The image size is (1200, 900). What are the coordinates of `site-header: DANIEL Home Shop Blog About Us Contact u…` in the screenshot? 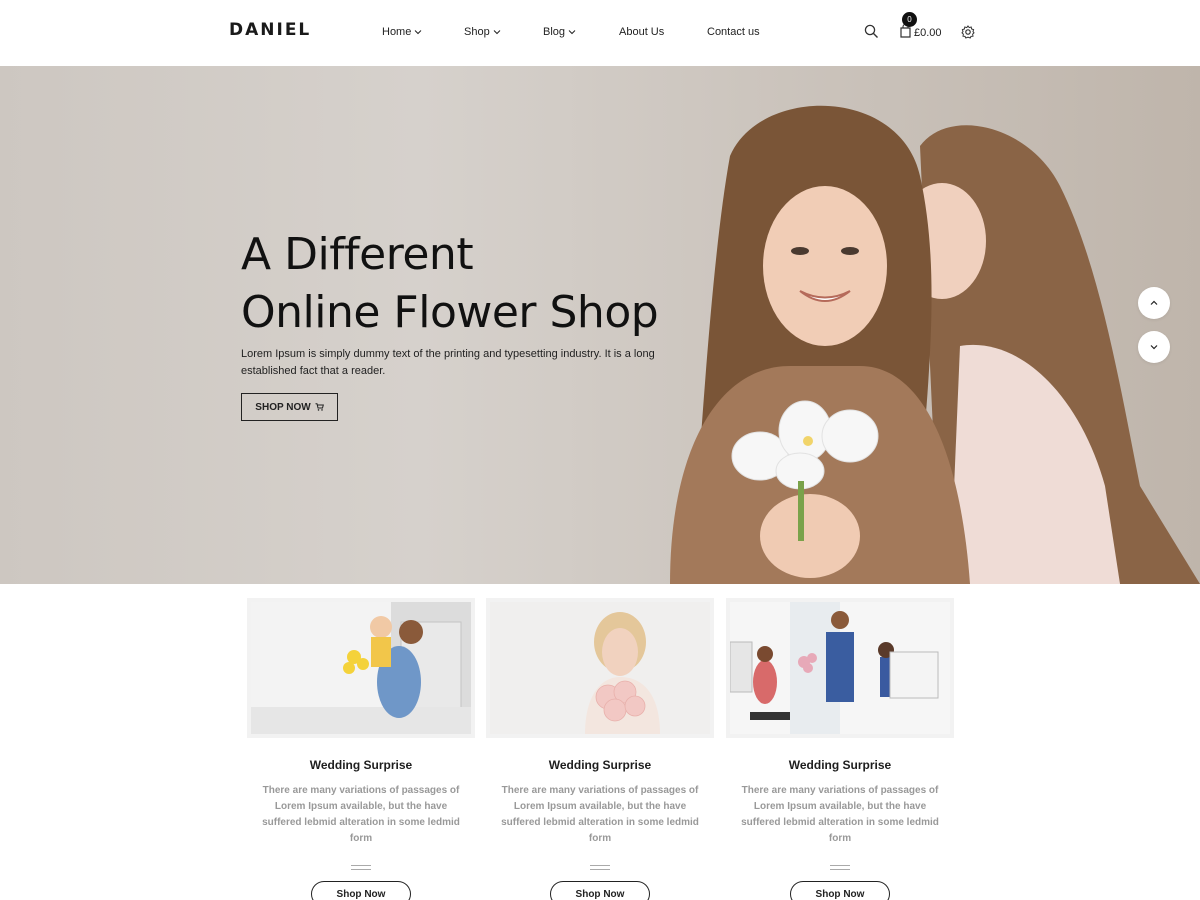 It's located at (600, 33).